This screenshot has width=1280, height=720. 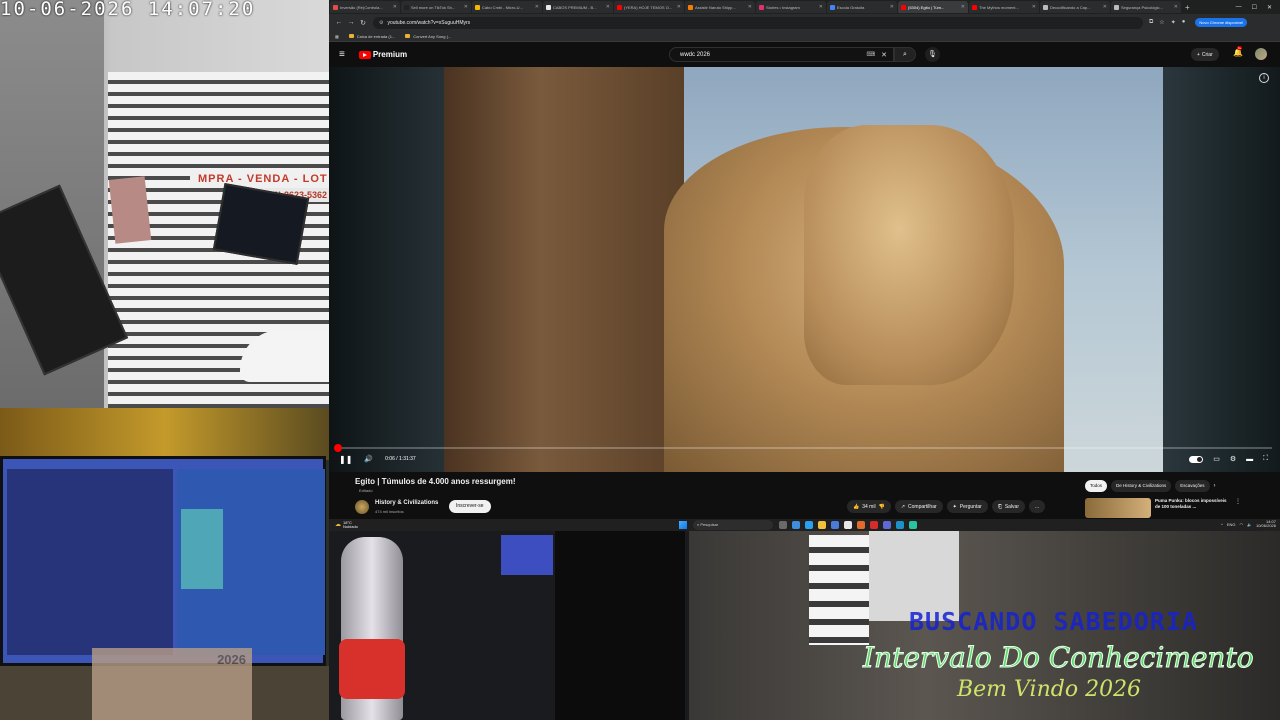 I want to click on chip-channel: De History & Civilizations, so click(x=1141, y=486).